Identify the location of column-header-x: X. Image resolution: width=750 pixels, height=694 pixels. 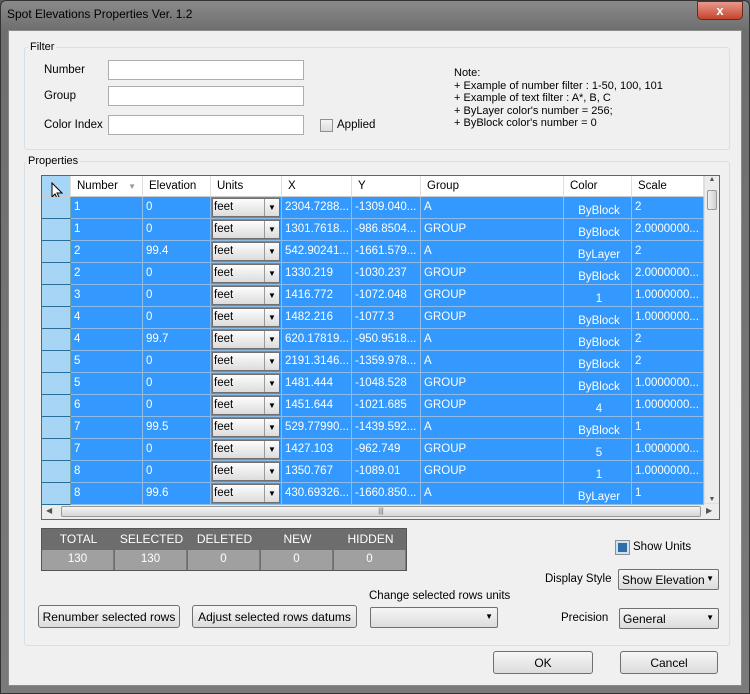
(317, 186).